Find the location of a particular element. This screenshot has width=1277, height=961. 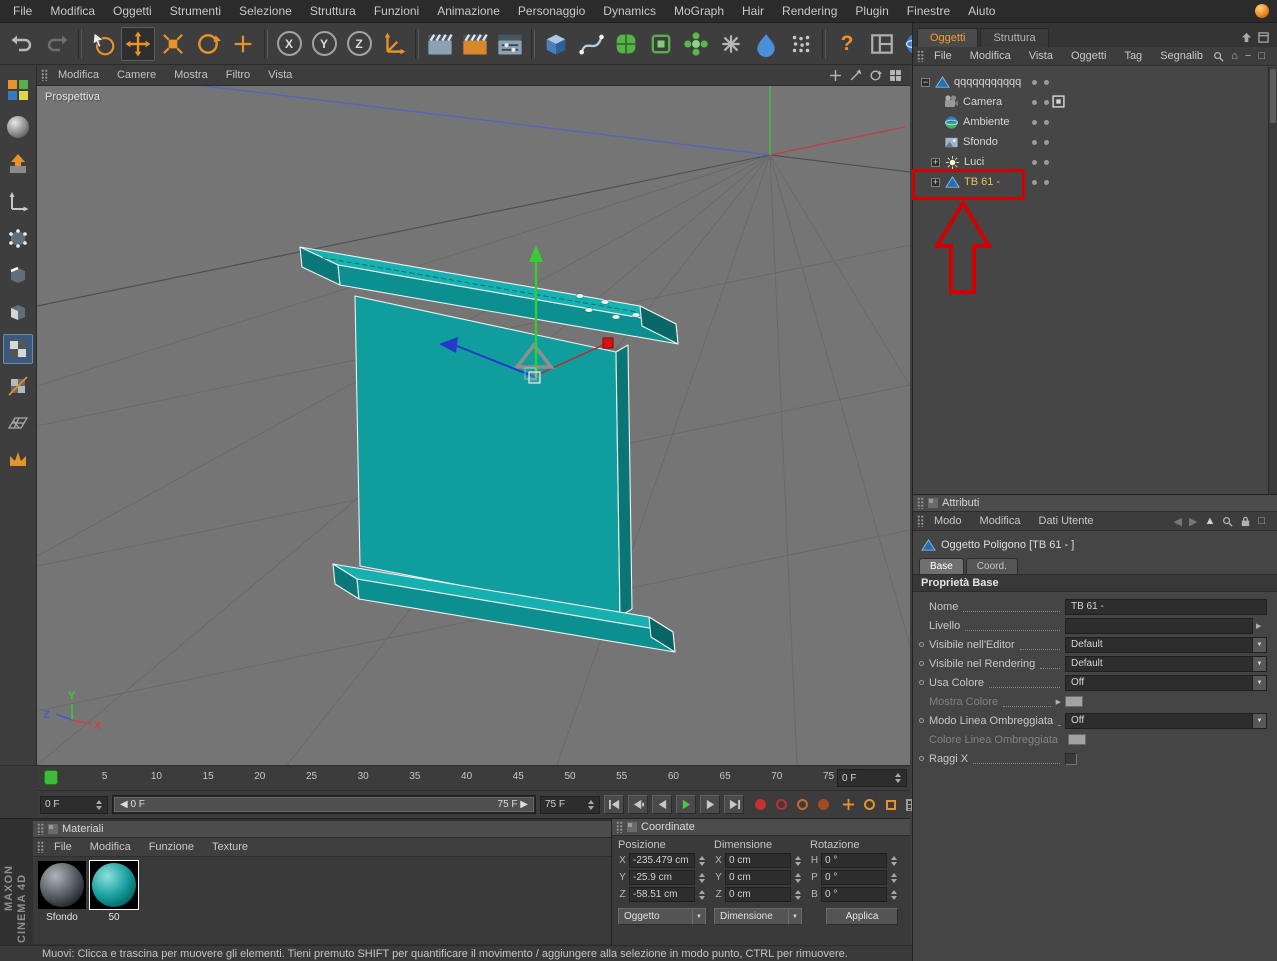

menu-hair: Hair is located at coordinates (753, 11).